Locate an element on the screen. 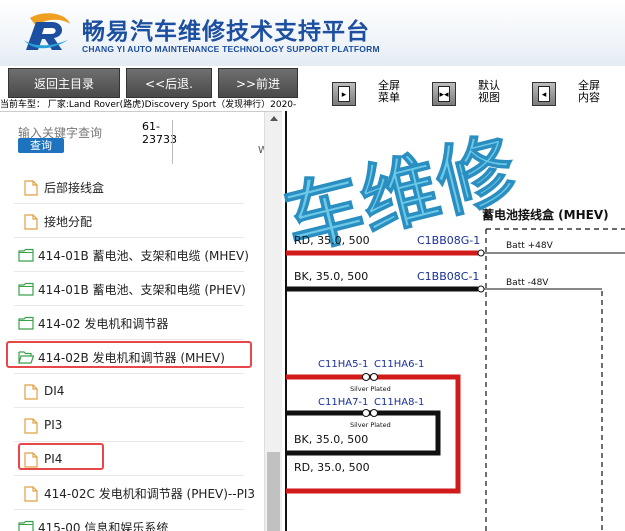 The width and height of the screenshot is (625, 531). default-view-icon: ▸◂ is located at coordinates (444, 94).